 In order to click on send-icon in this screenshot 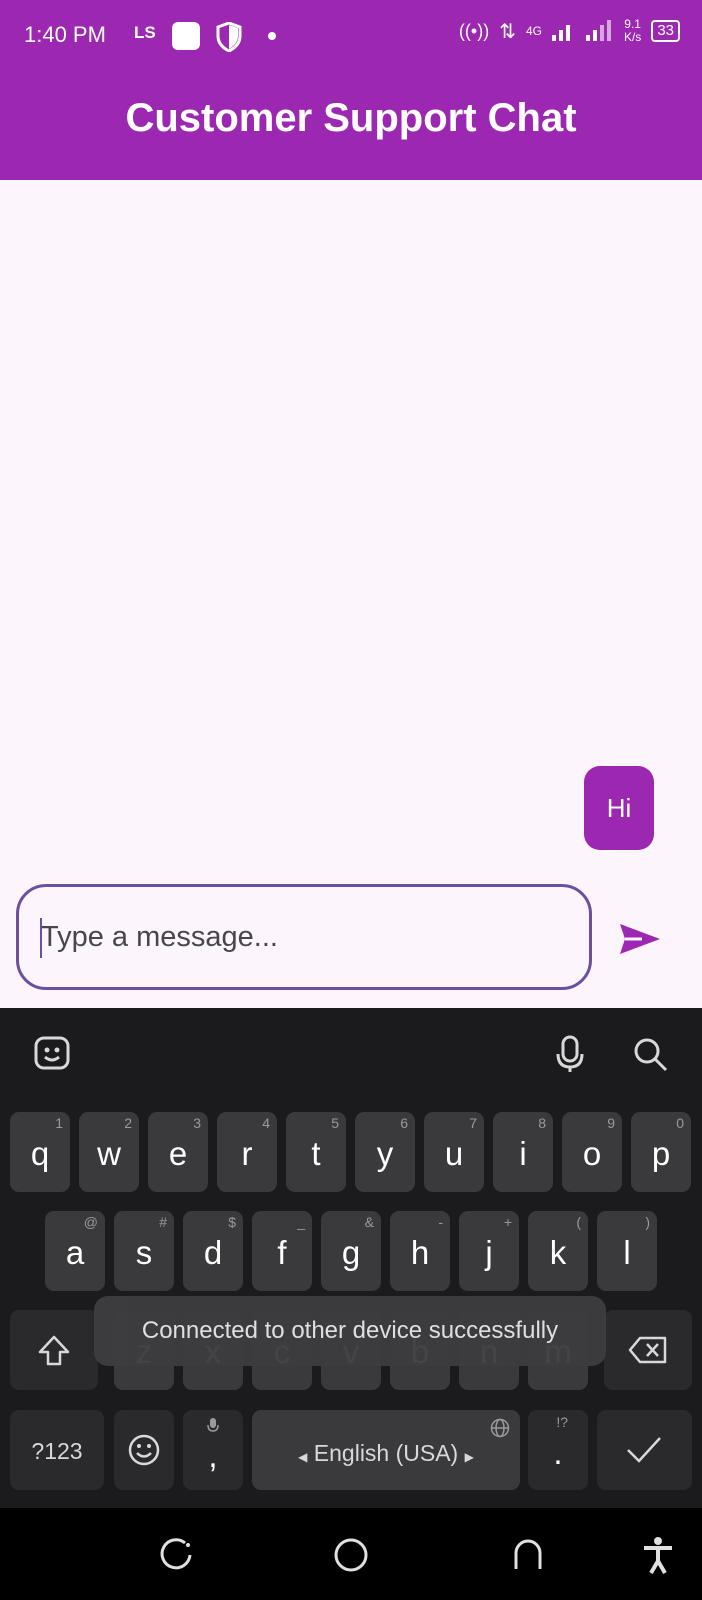, I will do `click(640, 939)`.